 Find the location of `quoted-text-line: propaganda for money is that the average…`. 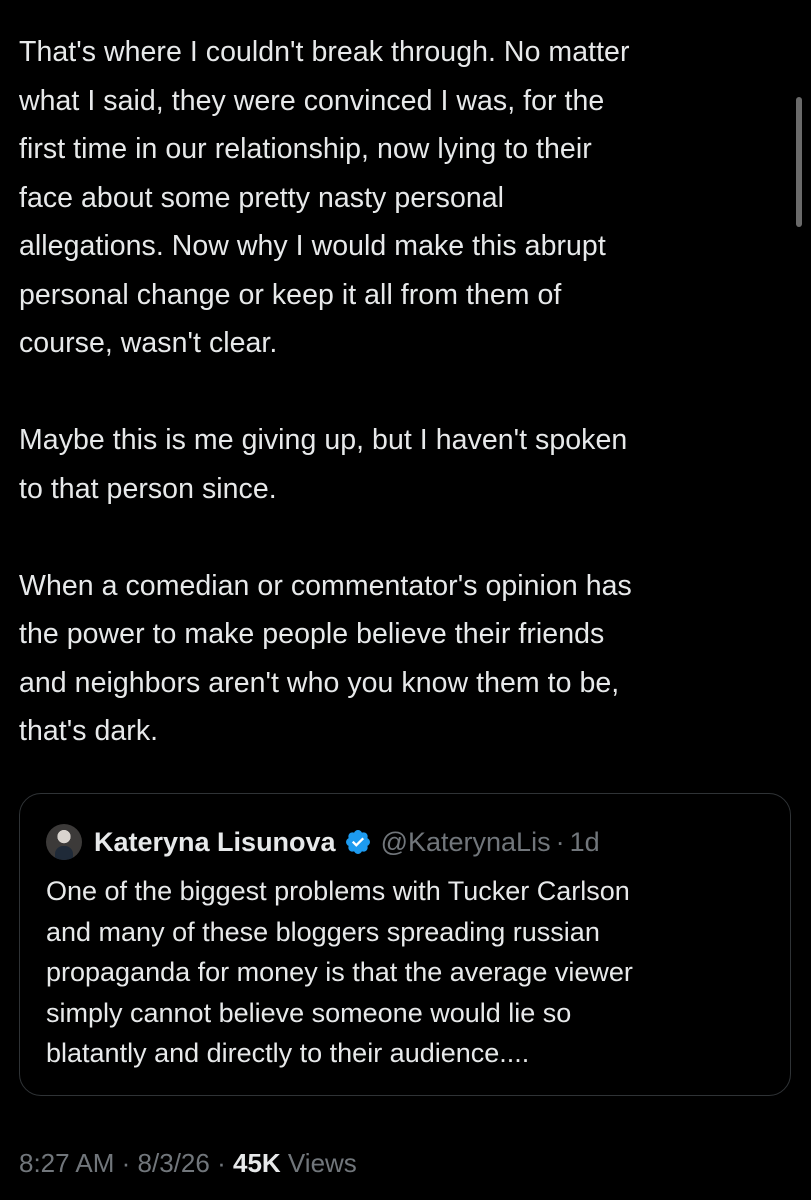

quoted-text-line: propaganda for money is that the average… is located at coordinates (339, 972).